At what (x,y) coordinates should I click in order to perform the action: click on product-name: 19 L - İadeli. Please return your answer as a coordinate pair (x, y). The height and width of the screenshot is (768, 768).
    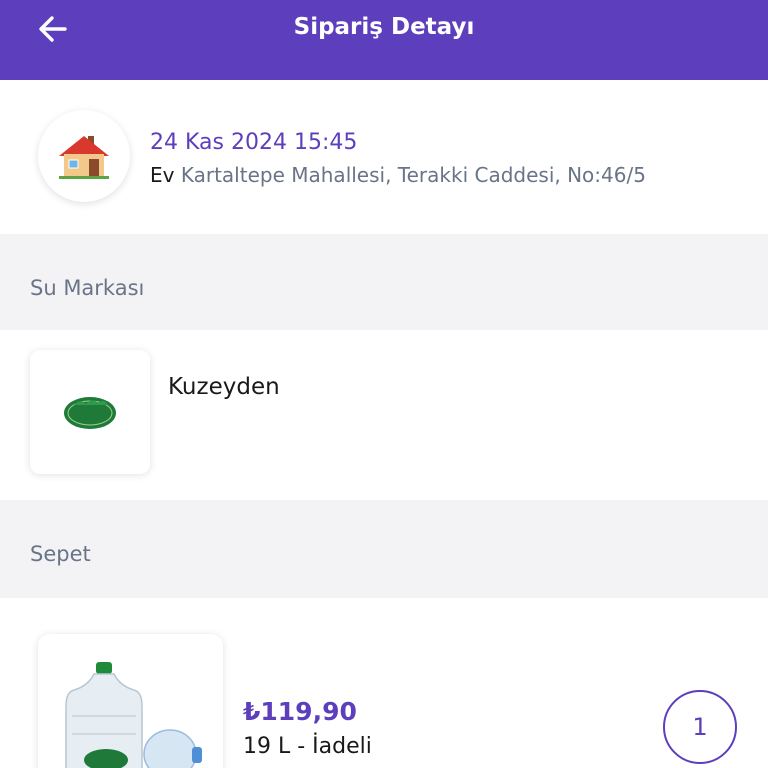
    Looking at the image, I should click on (307, 746).